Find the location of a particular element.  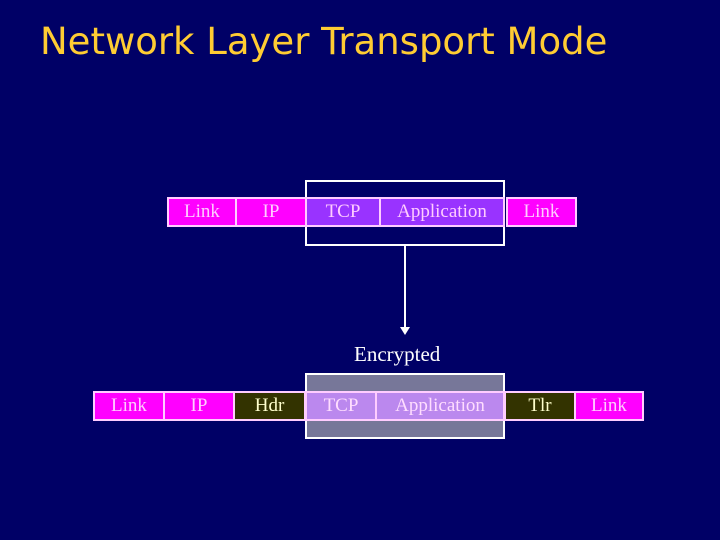

top-link-header: Link is located at coordinates (202, 212).